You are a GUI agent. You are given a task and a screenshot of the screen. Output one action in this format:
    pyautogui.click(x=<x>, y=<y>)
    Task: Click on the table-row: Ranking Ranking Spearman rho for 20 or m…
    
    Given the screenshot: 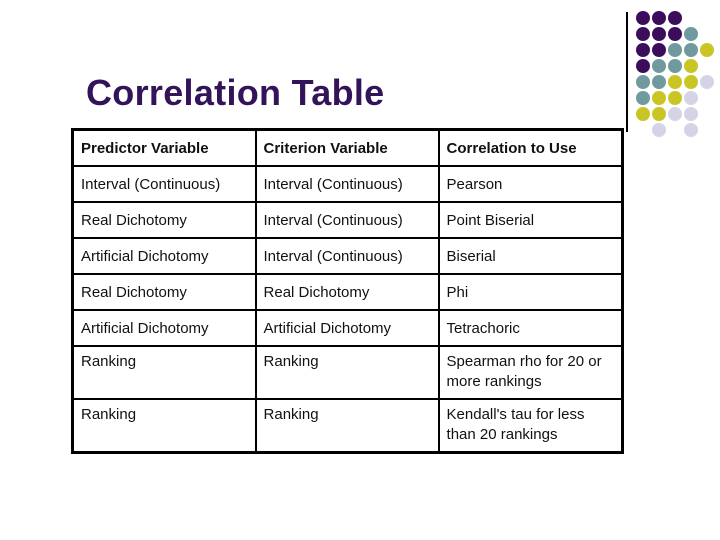 What is the action you would take?
    pyautogui.click(x=347, y=372)
    